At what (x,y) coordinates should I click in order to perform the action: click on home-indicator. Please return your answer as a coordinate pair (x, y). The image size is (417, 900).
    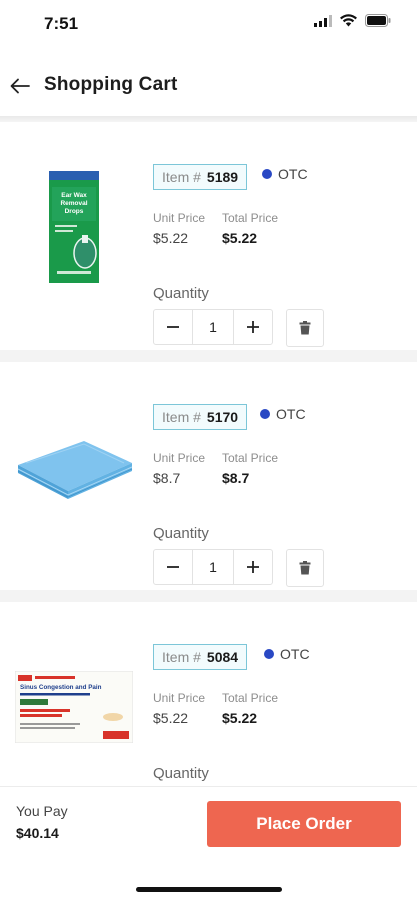
    Looking at the image, I should click on (209, 889).